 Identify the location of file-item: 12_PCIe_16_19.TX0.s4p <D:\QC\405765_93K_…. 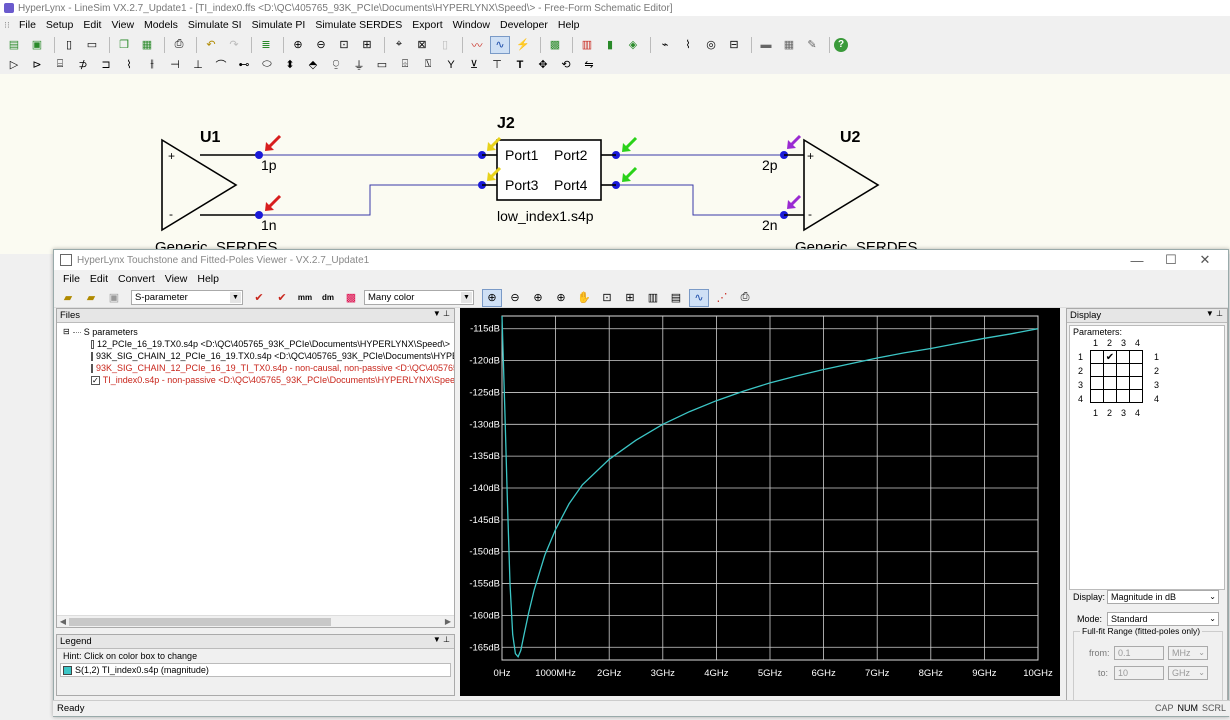
(255, 344).